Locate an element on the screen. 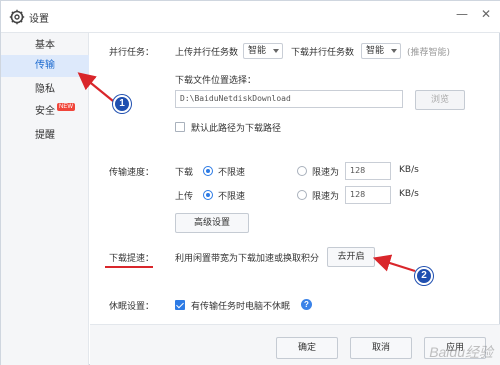 The height and width of the screenshot is (365, 500). arrow-to-transfer is located at coordinates (95, 87).